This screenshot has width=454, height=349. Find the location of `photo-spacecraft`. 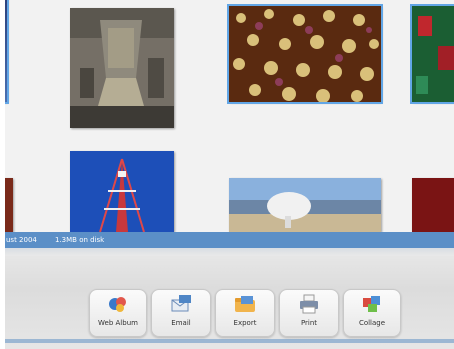

photo-spacecraft is located at coordinates (122, 68).